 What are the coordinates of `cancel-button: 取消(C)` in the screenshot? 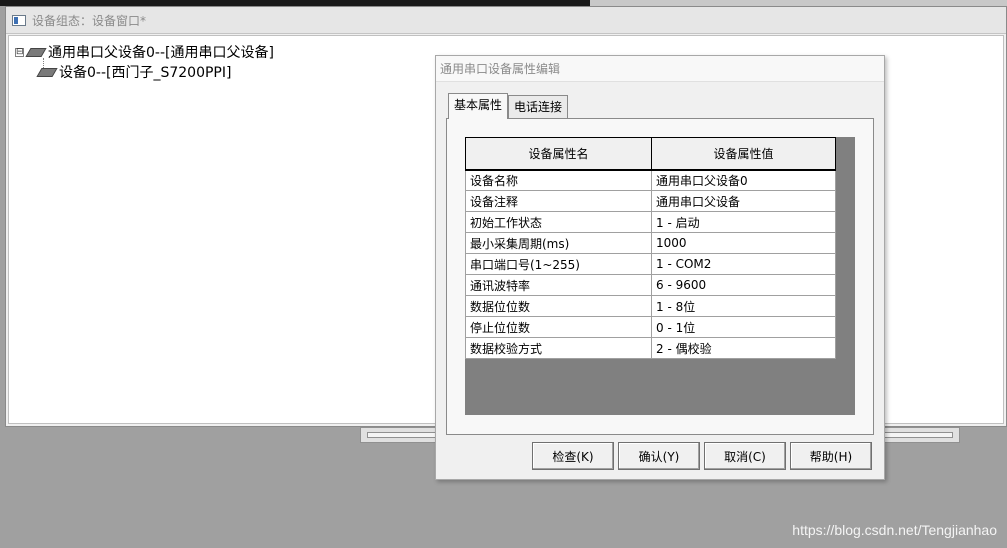 It's located at (745, 456).